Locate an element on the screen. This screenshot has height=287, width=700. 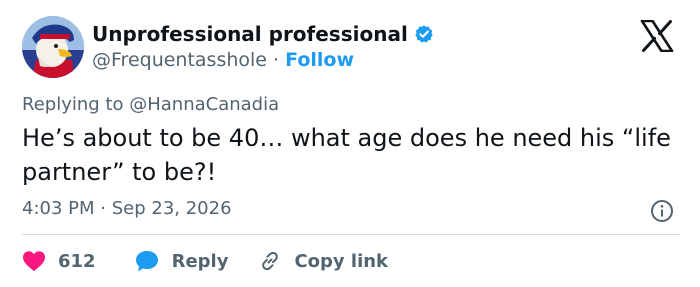
author-handle: @Frequentasshole is located at coordinates (179, 60).